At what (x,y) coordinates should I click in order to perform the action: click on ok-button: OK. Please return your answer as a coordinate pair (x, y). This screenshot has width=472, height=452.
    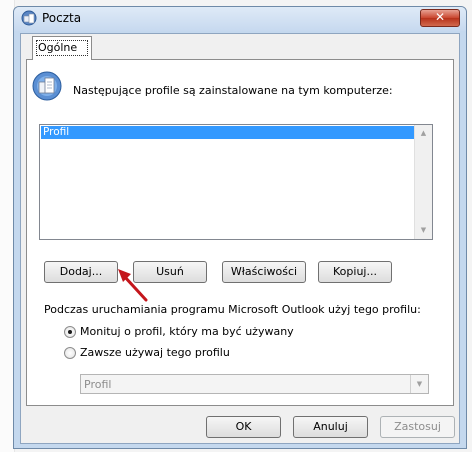
    Looking at the image, I should click on (243, 427).